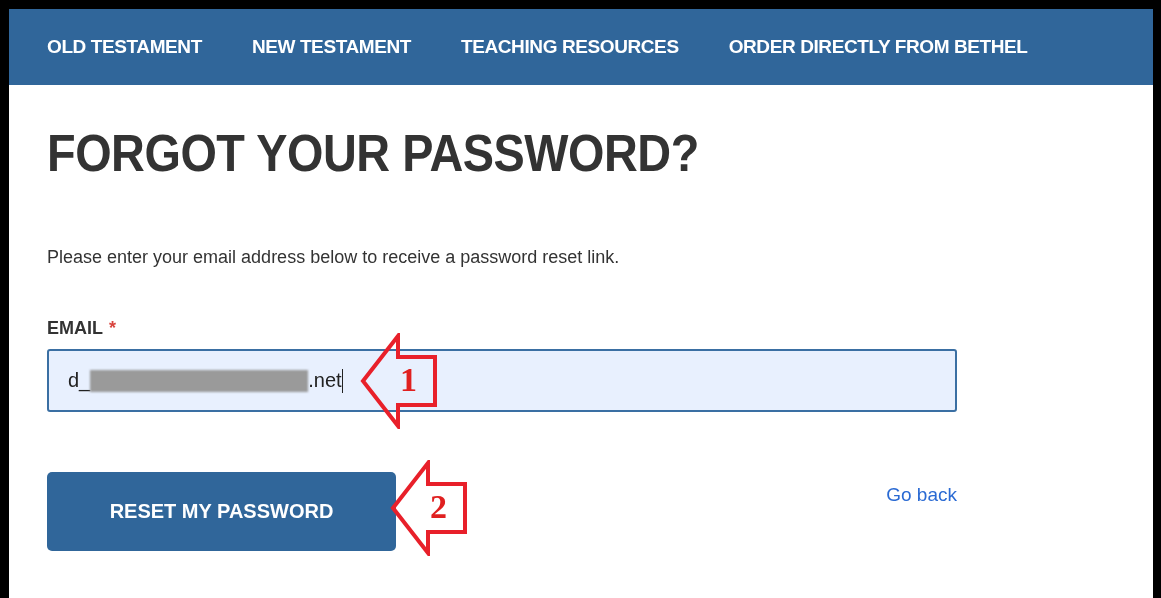  I want to click on nav-link: ORDER DIRECTLY FROM BETHEL, so click(878, 47).